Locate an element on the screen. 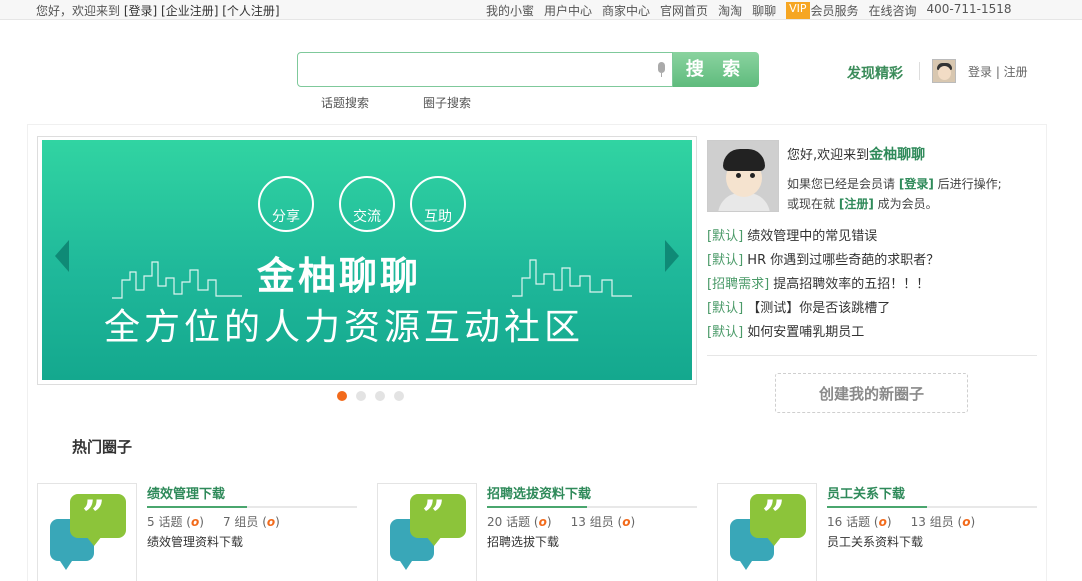 This screenshot has height=581, width=1082. topic-title: 提高招聘效率的五招！！！ is located at coordinates (851, 284).